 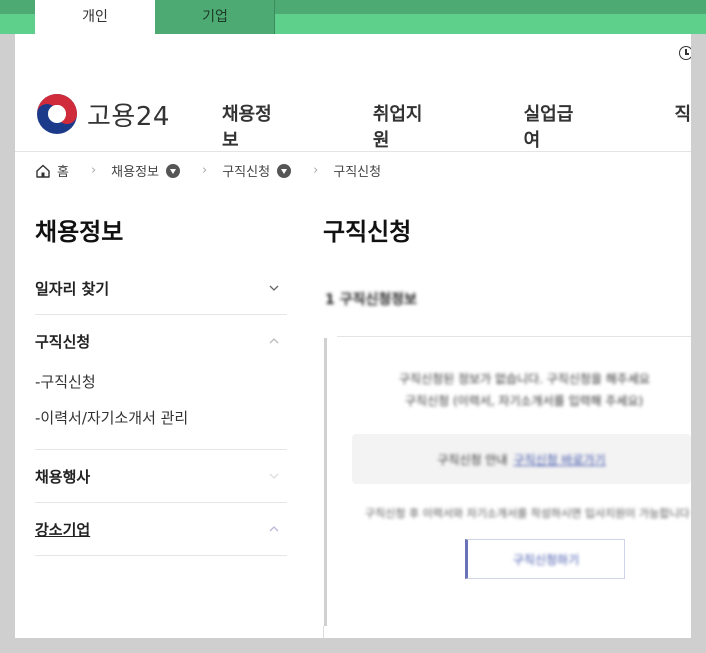 What do you see at coordinates (161, 288) in the screenshot?
I see `sidebar-item-job-search: 일자리 찾기` at bounding box center [161, 288].